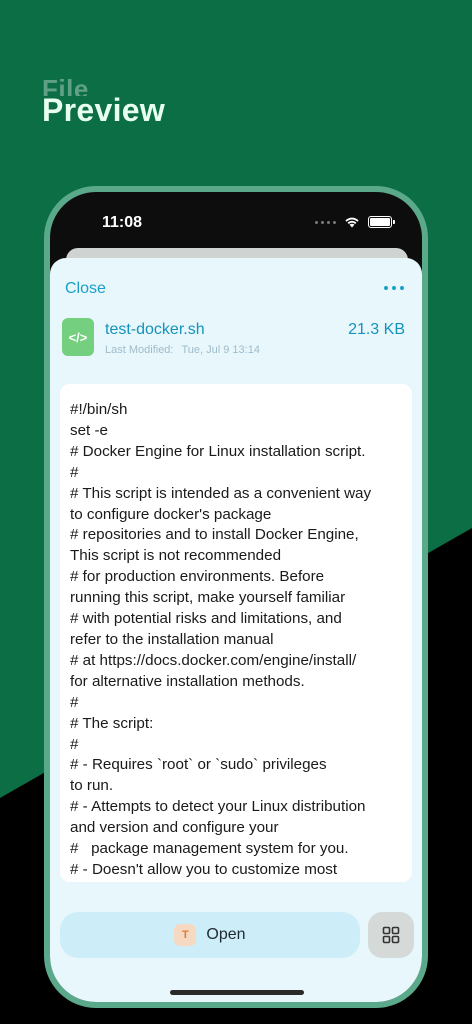 Image resolution: width=472 pixels, height=1024 pixels. What do you see at coordinates (325, 222) in the screenshot?
I see `signal-dots-icon` at bounding box center [325, 222].